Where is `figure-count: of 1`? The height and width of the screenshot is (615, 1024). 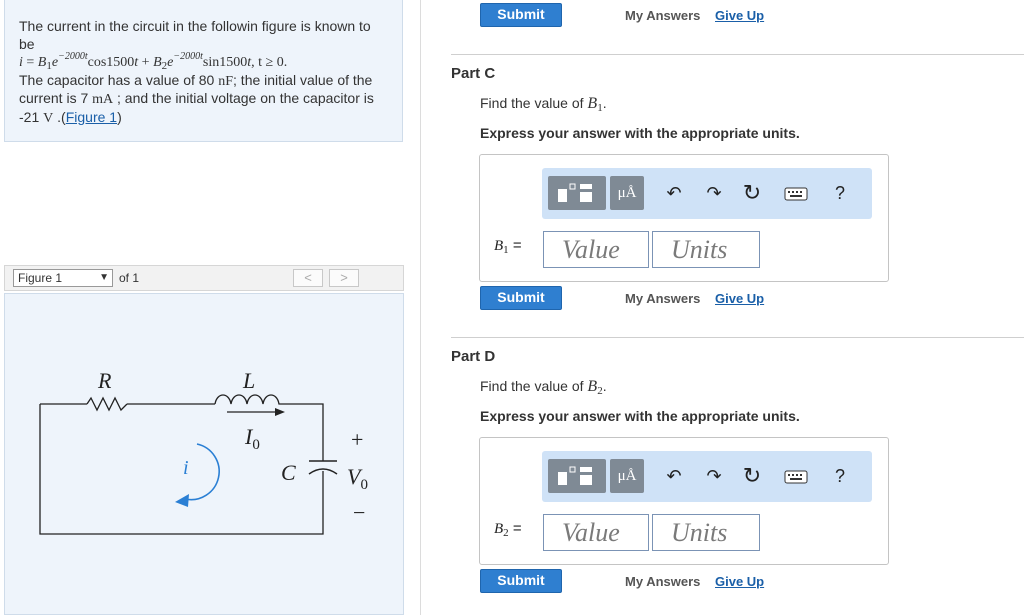
figure-count: of 1 is located at coordinates (129, 278).